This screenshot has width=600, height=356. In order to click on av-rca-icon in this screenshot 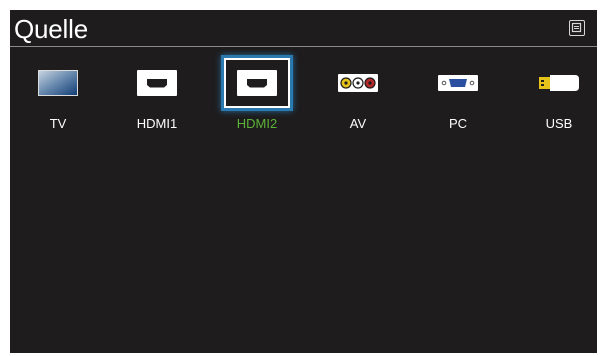, I will do `click(358, 83)`.